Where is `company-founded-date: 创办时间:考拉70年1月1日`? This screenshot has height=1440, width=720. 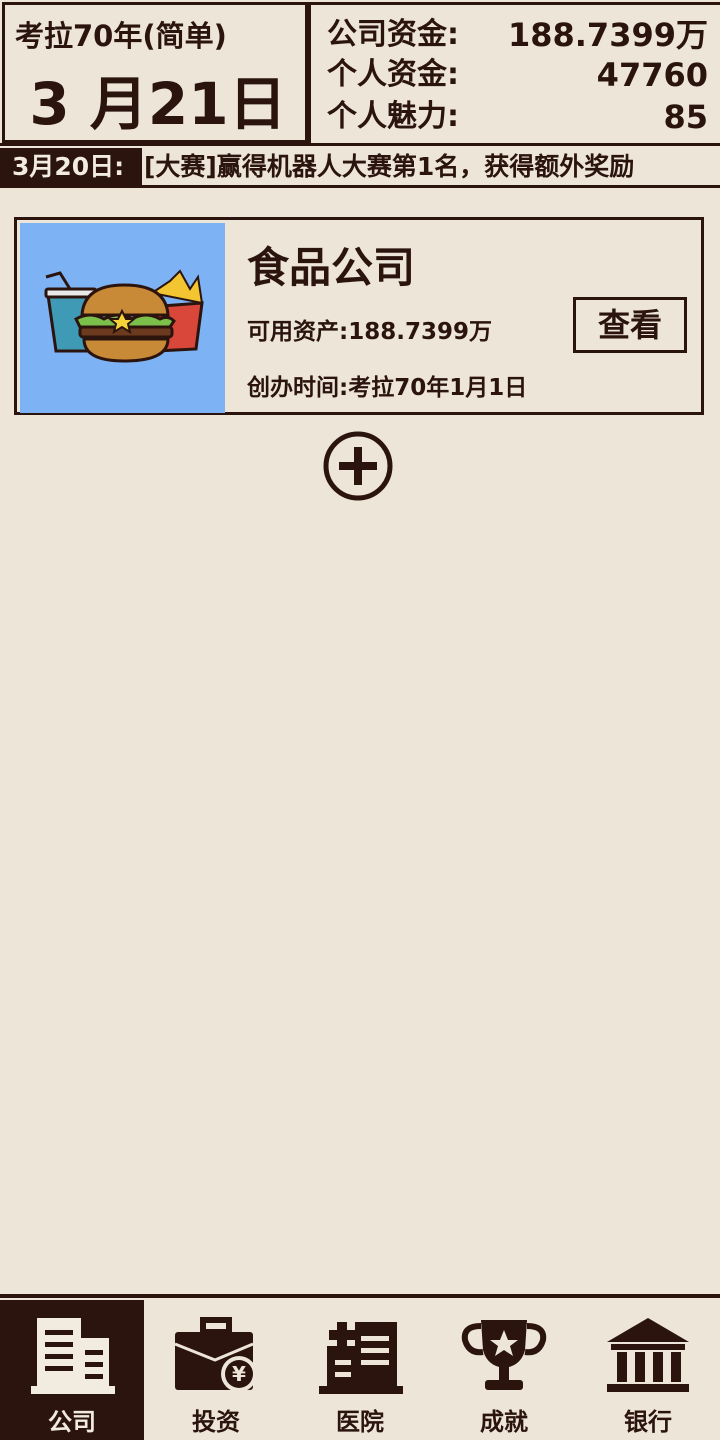
company-founded-date: 创办时间:考拉70年1月1日 is located at coordinates (387, 388).